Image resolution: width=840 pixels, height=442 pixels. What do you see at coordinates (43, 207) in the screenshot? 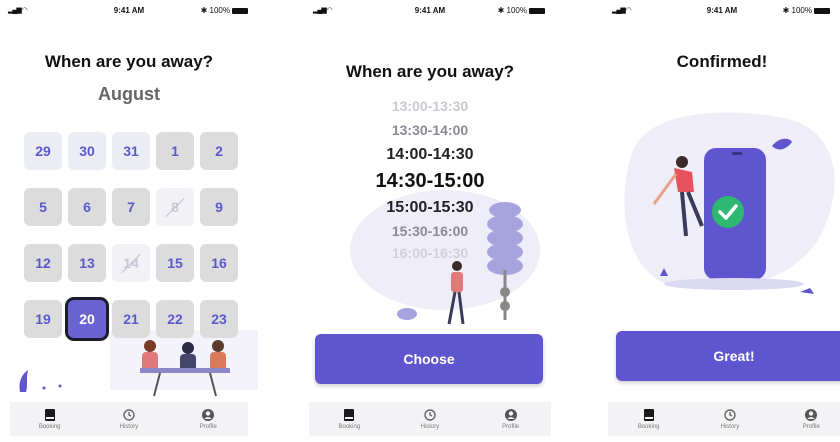
I see `calendar-day: 5` at bounding box center [43, 207].